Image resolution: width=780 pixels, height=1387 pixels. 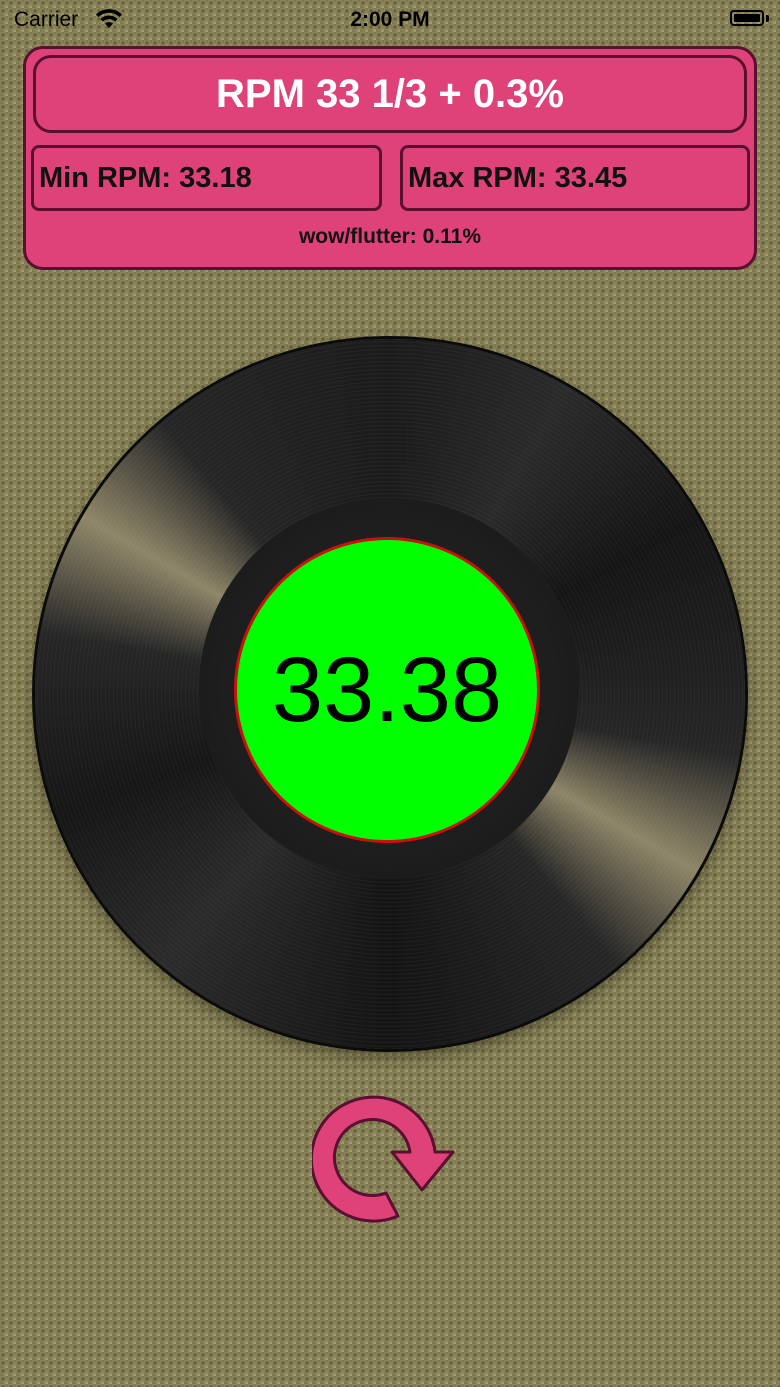 What do you see at coordinates (390, 236) in the screenshot?
I see `wow-flutter-label: wow/flutter: 0.11%` at bounding box center [390, 236].